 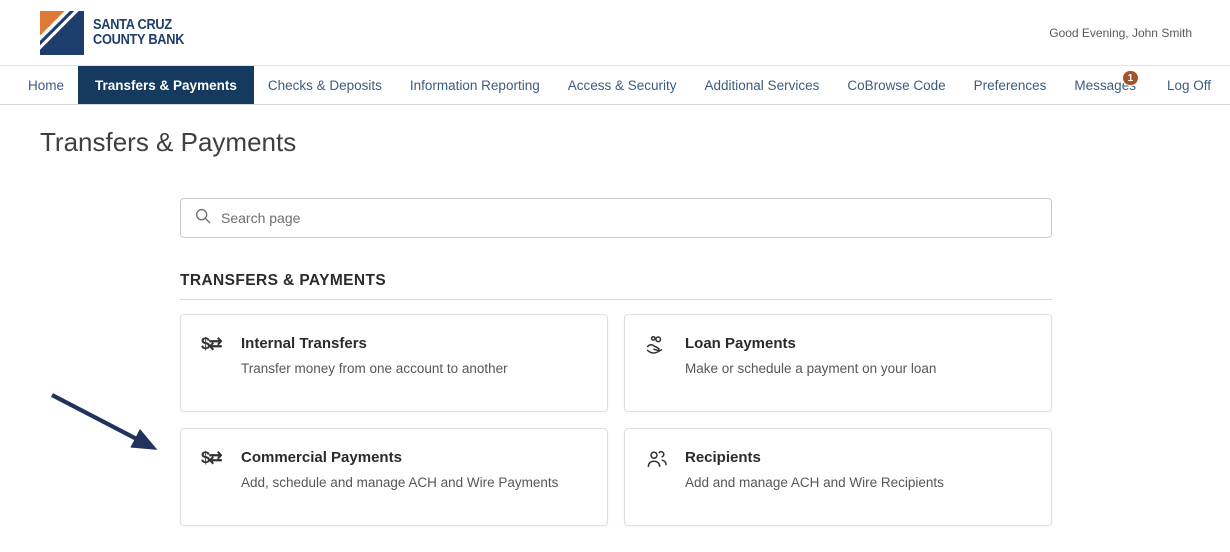 I want to click on nav-item-information-reporting: Information Reporting, so click(x=475, y=85).